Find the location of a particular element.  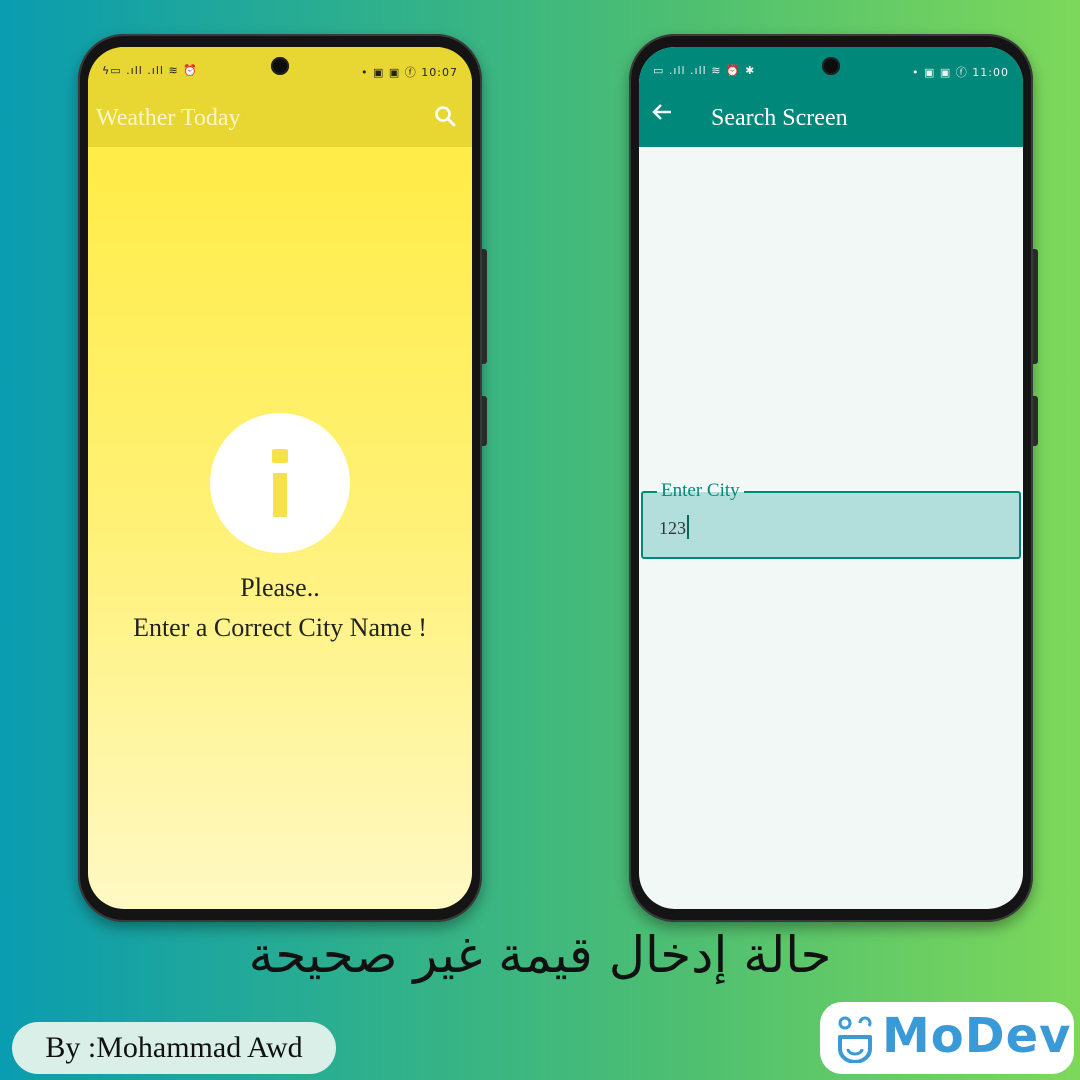

info-icon is located at coordinates (280, 483).